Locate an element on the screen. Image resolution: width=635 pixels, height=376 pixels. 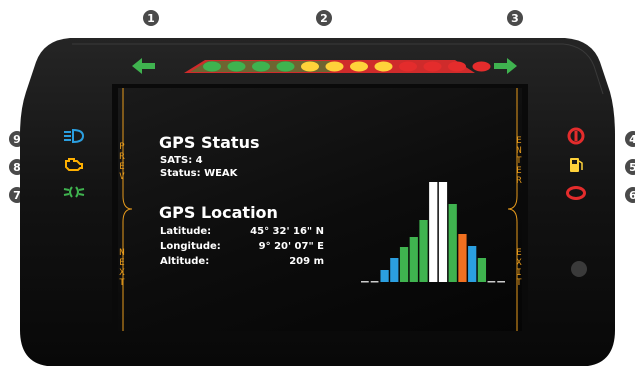
longitude-value: 9° 20' 07" E is located at coordinates (291, 246).